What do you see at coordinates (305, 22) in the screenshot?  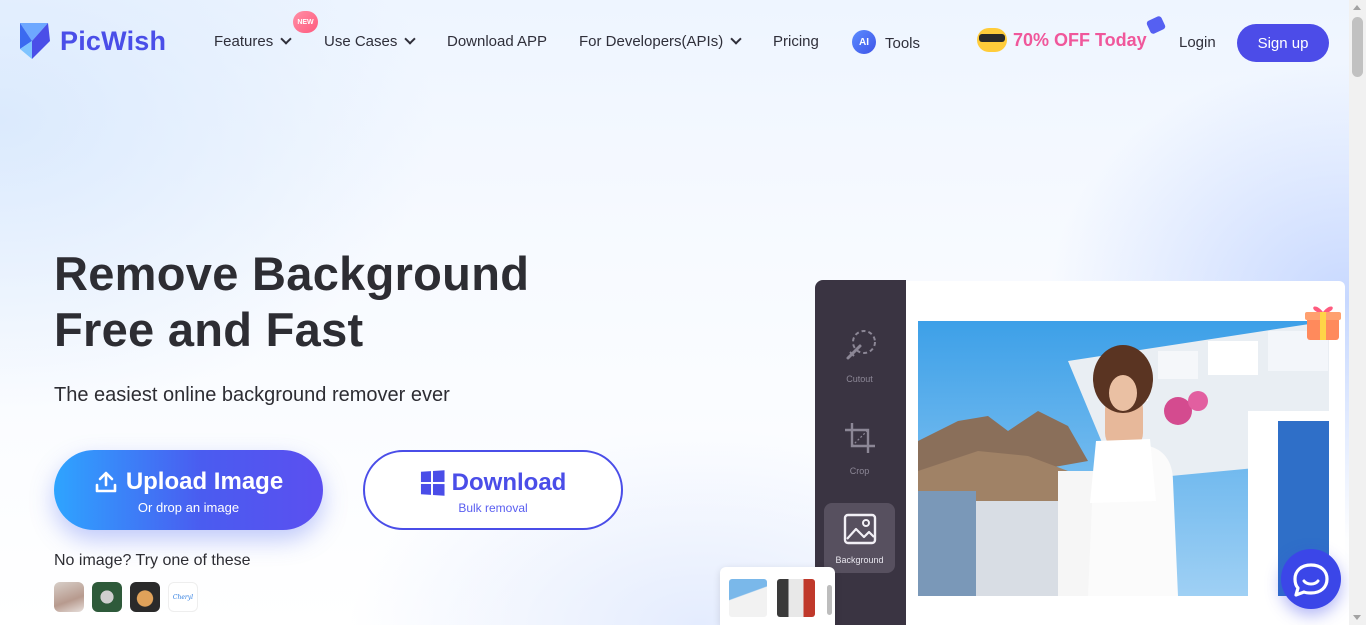 I see `new-badge: NEW` at bounding box center [305, 22].